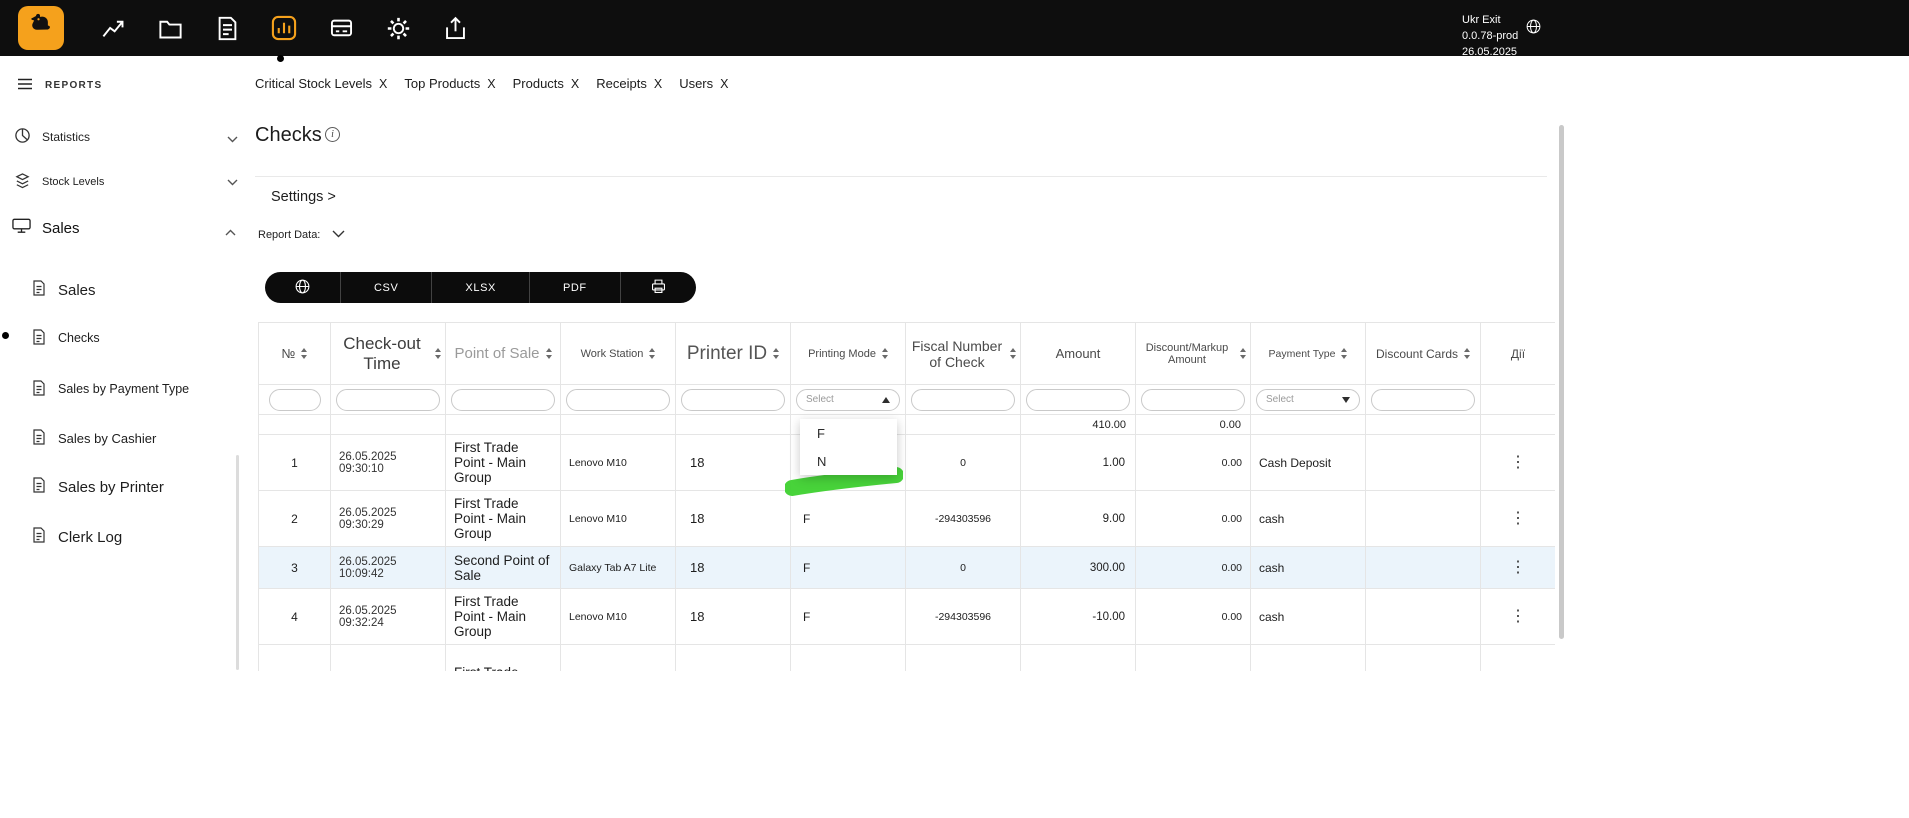 This screenshot has width=1909, height=818. I want to click on filter-printer-id-input, so click(733, 399).